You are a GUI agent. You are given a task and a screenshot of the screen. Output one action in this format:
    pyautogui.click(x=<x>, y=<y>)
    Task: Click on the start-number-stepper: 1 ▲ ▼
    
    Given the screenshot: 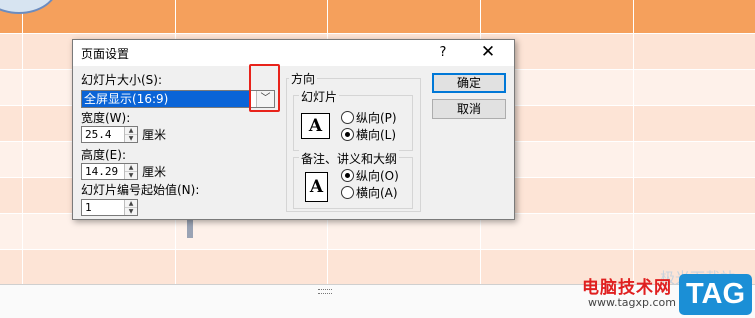 What is the action you would take?
    pyautogui.click(x=109, y=207)
    